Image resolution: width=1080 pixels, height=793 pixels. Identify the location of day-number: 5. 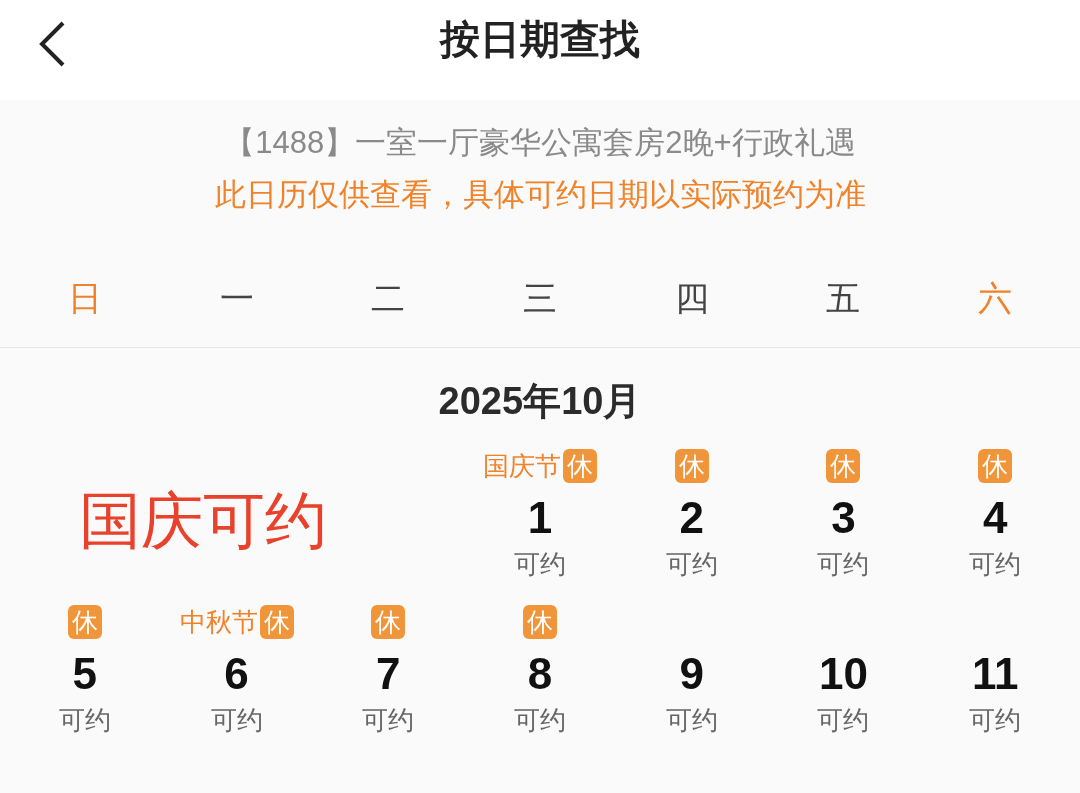
(85, 674).